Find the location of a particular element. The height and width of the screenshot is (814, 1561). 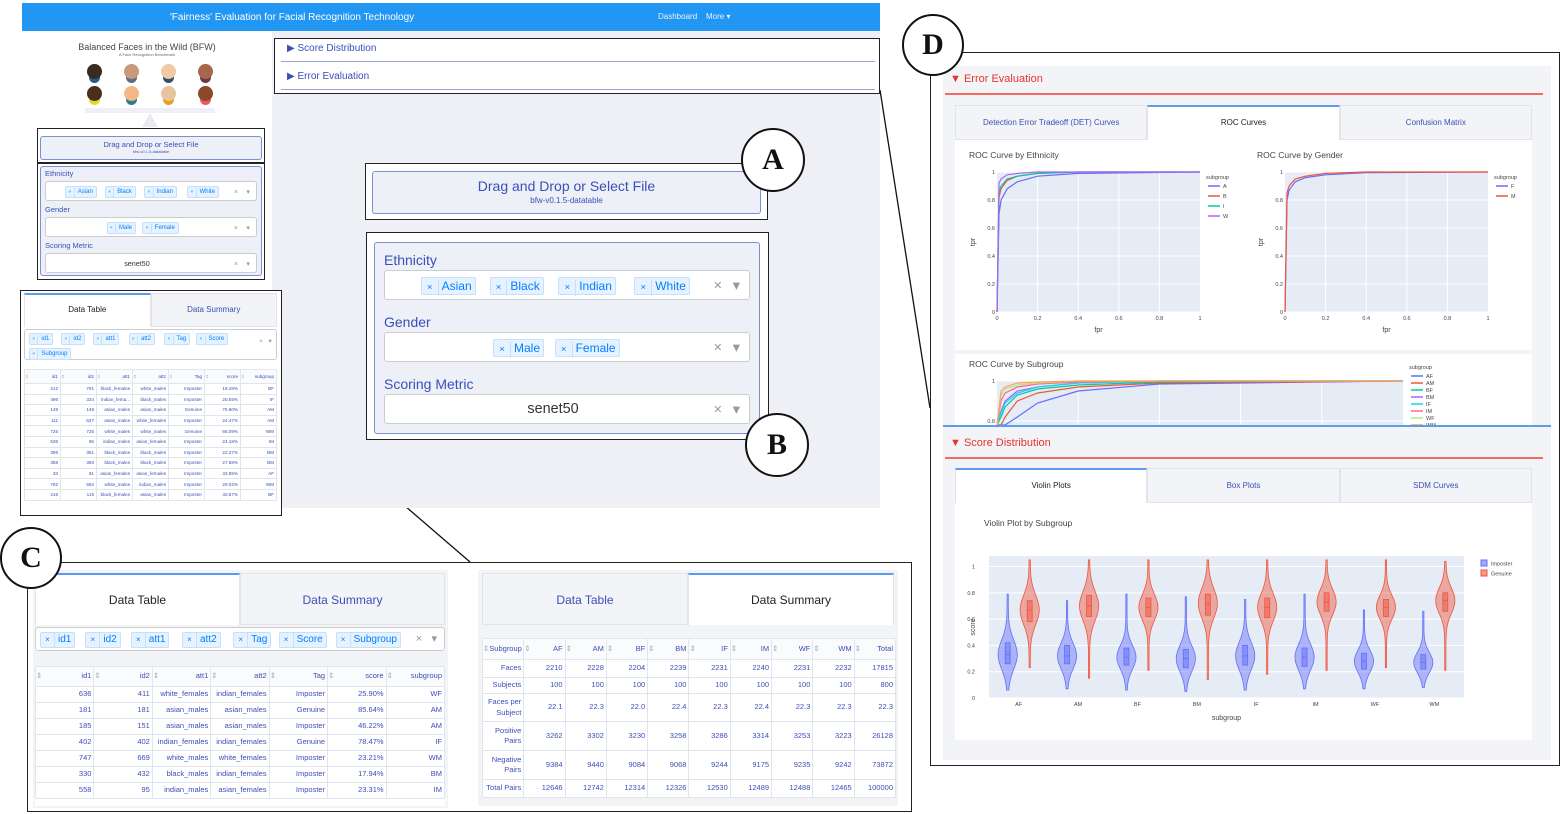

legend-label: WF is located at coordinates (1430, 419).